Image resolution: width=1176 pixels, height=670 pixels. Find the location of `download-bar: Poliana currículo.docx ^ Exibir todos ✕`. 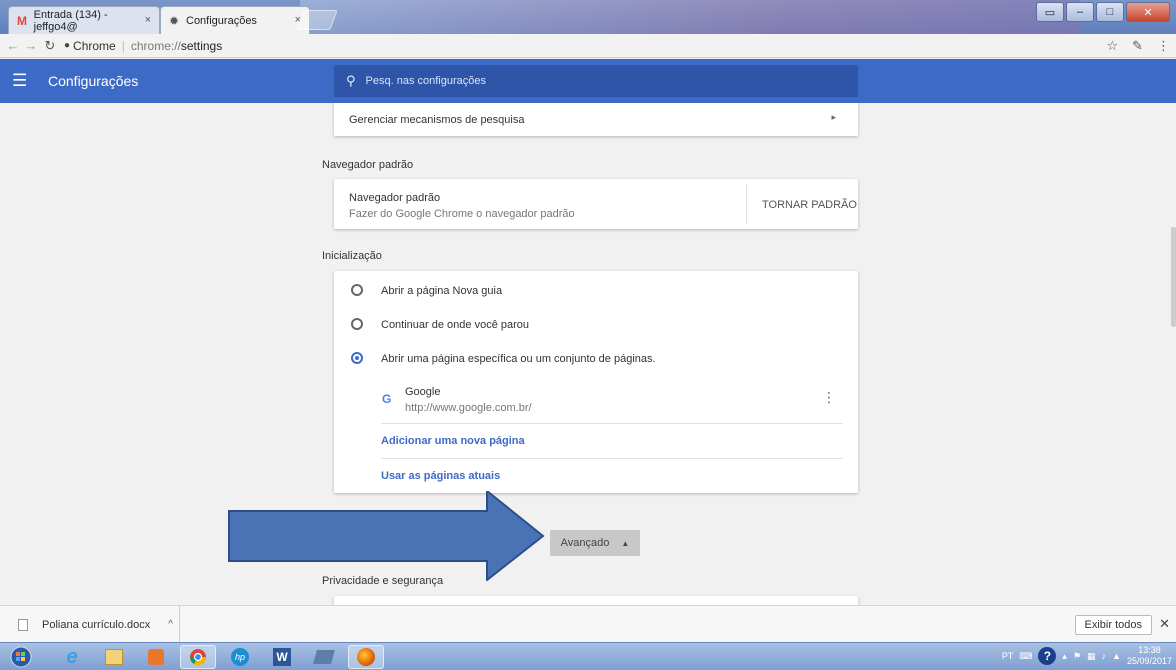

download-bar: Poliana currículo.docx ^ Exibir todos ✕ is located at coordinates (588, 624).